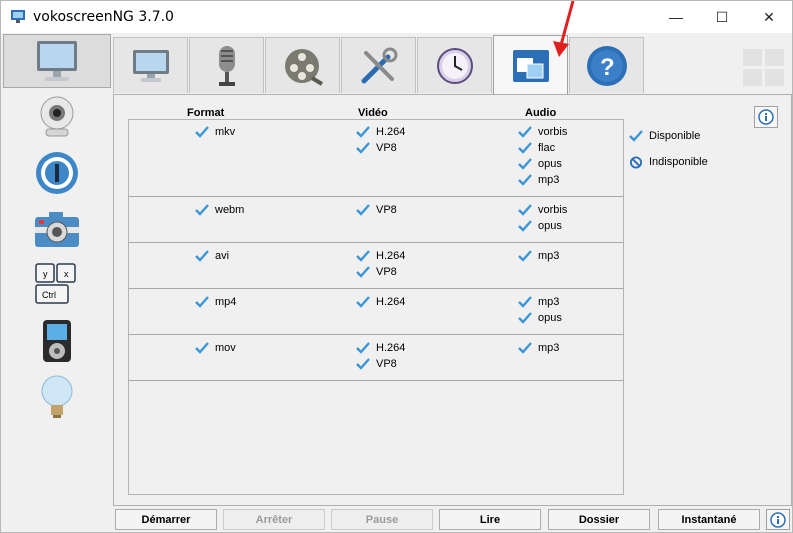 Image resolution: width=793 pixels, height=533 pixels. Describe the element at coordinates (530, 65) in the screenshot. I see `windows-icon` at that location.